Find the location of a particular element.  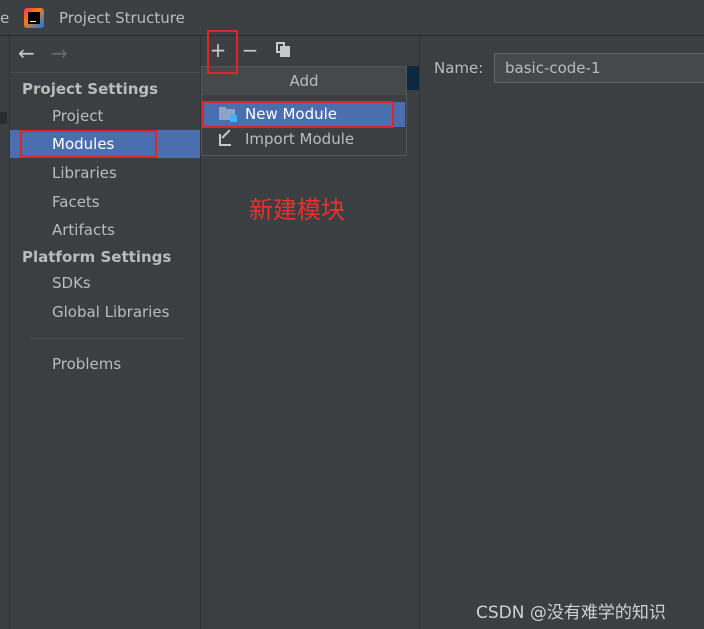

left-edge-strip is located at coordinates (5, 332).